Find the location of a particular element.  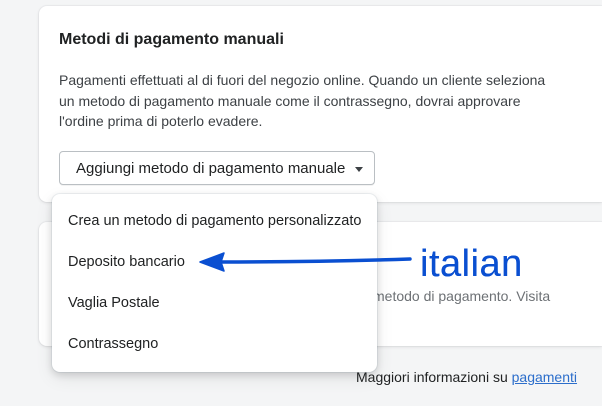

payments-link: pagamenti is located at coordinates (544, 377).